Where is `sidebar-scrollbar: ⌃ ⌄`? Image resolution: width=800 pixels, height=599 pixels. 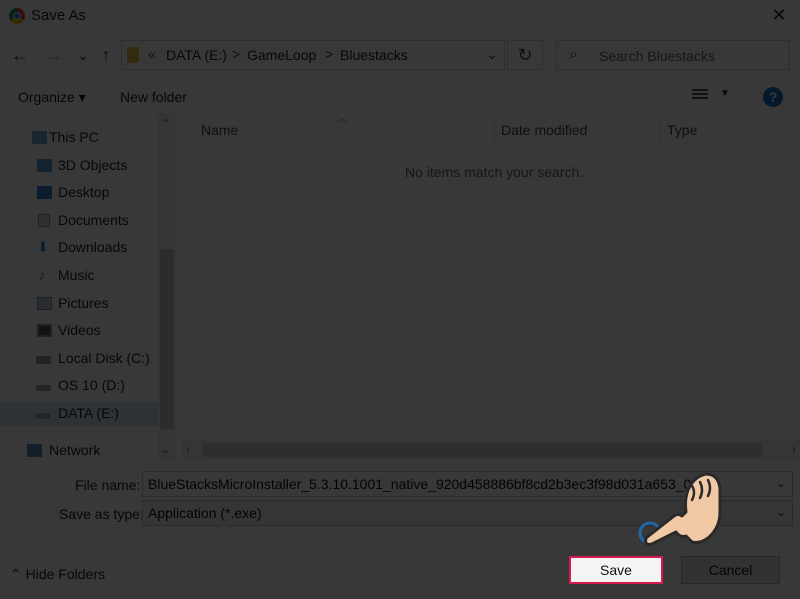 sidebar-scrollbar: ⌃ ⌄ is located at coordinates (167, 287).